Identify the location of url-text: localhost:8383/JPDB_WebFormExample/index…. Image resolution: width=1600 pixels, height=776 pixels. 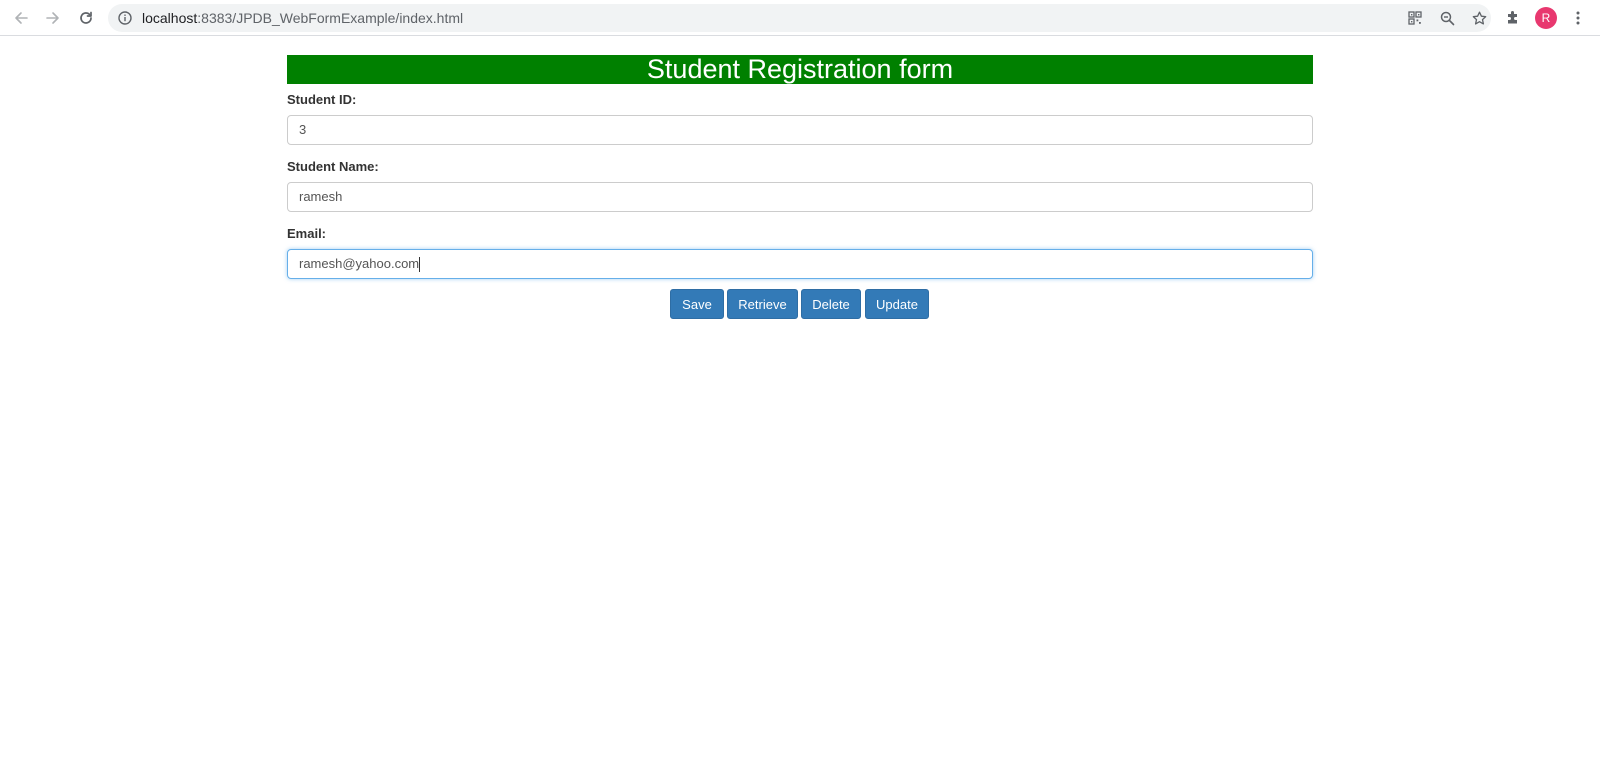
(302, 18).